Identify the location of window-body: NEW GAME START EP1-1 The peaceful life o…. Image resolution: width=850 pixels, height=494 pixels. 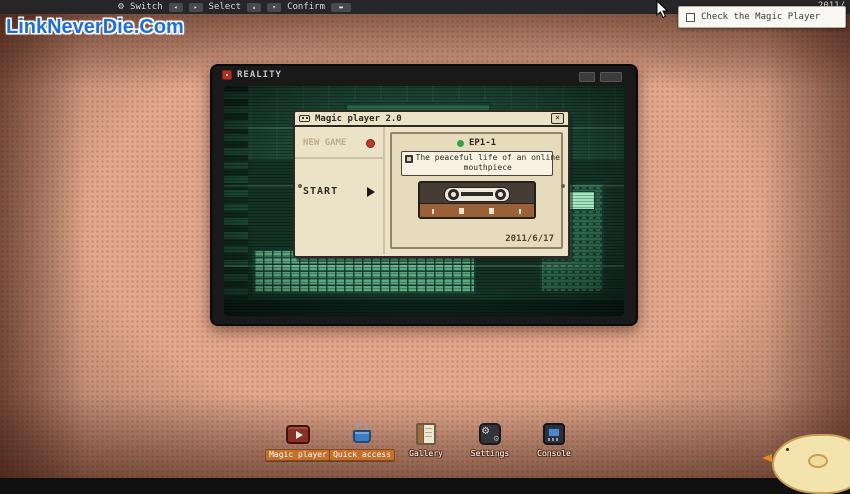
(431, 190).